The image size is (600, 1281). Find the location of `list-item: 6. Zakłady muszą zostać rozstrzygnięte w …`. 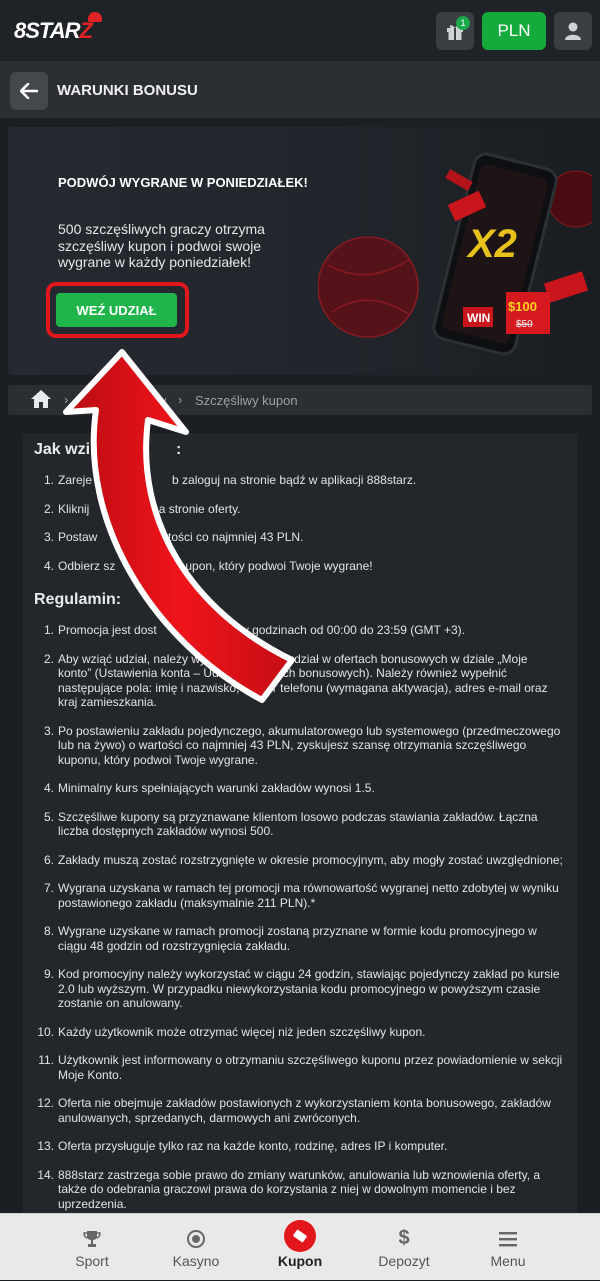

list-item: 6. Zakłady muszą zostać rozstrzygnięte w … is located at coordinates (303, 859).